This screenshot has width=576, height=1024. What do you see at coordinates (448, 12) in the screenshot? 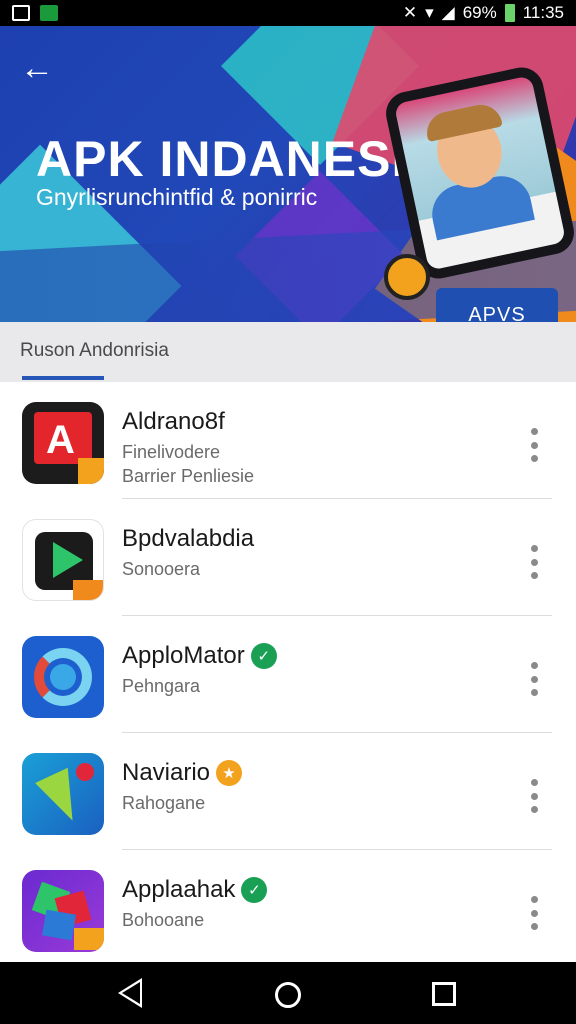
I see `signal-icon: ◢` at bounding box center [448, 12].